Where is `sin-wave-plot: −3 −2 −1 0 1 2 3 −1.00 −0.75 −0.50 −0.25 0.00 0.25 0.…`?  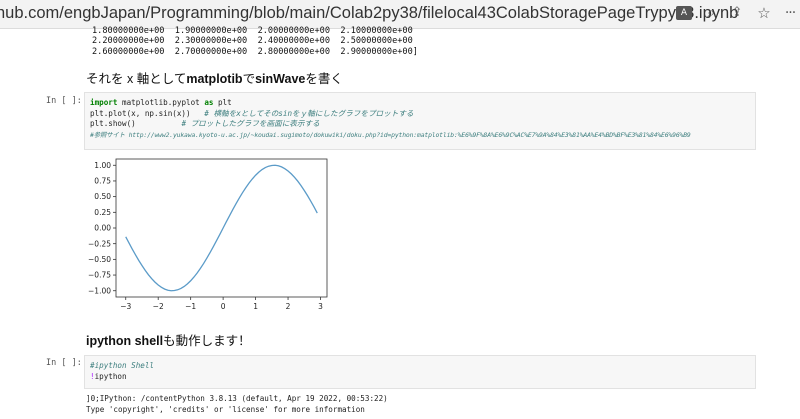
sin-wave-plot: −3 −2 −1 0 1 2 3 −1.00 −0.75 −0.50 −0.25 0.00 0.25 0.… is located at coordinates (208, 234).